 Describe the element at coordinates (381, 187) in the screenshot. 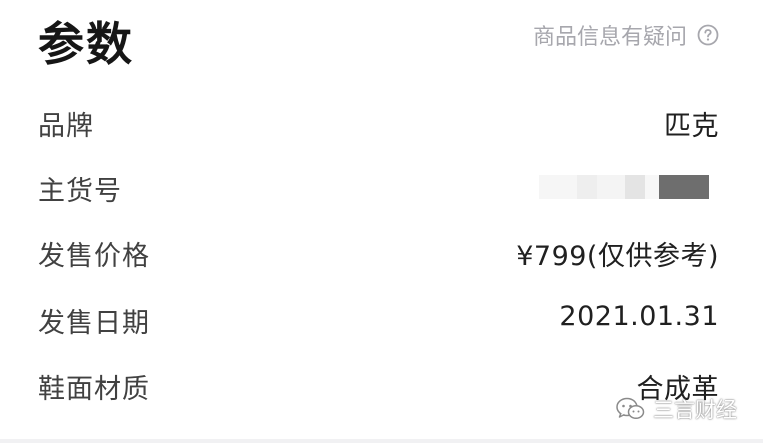

I see `param-row-article-number: 主货号` at that location.